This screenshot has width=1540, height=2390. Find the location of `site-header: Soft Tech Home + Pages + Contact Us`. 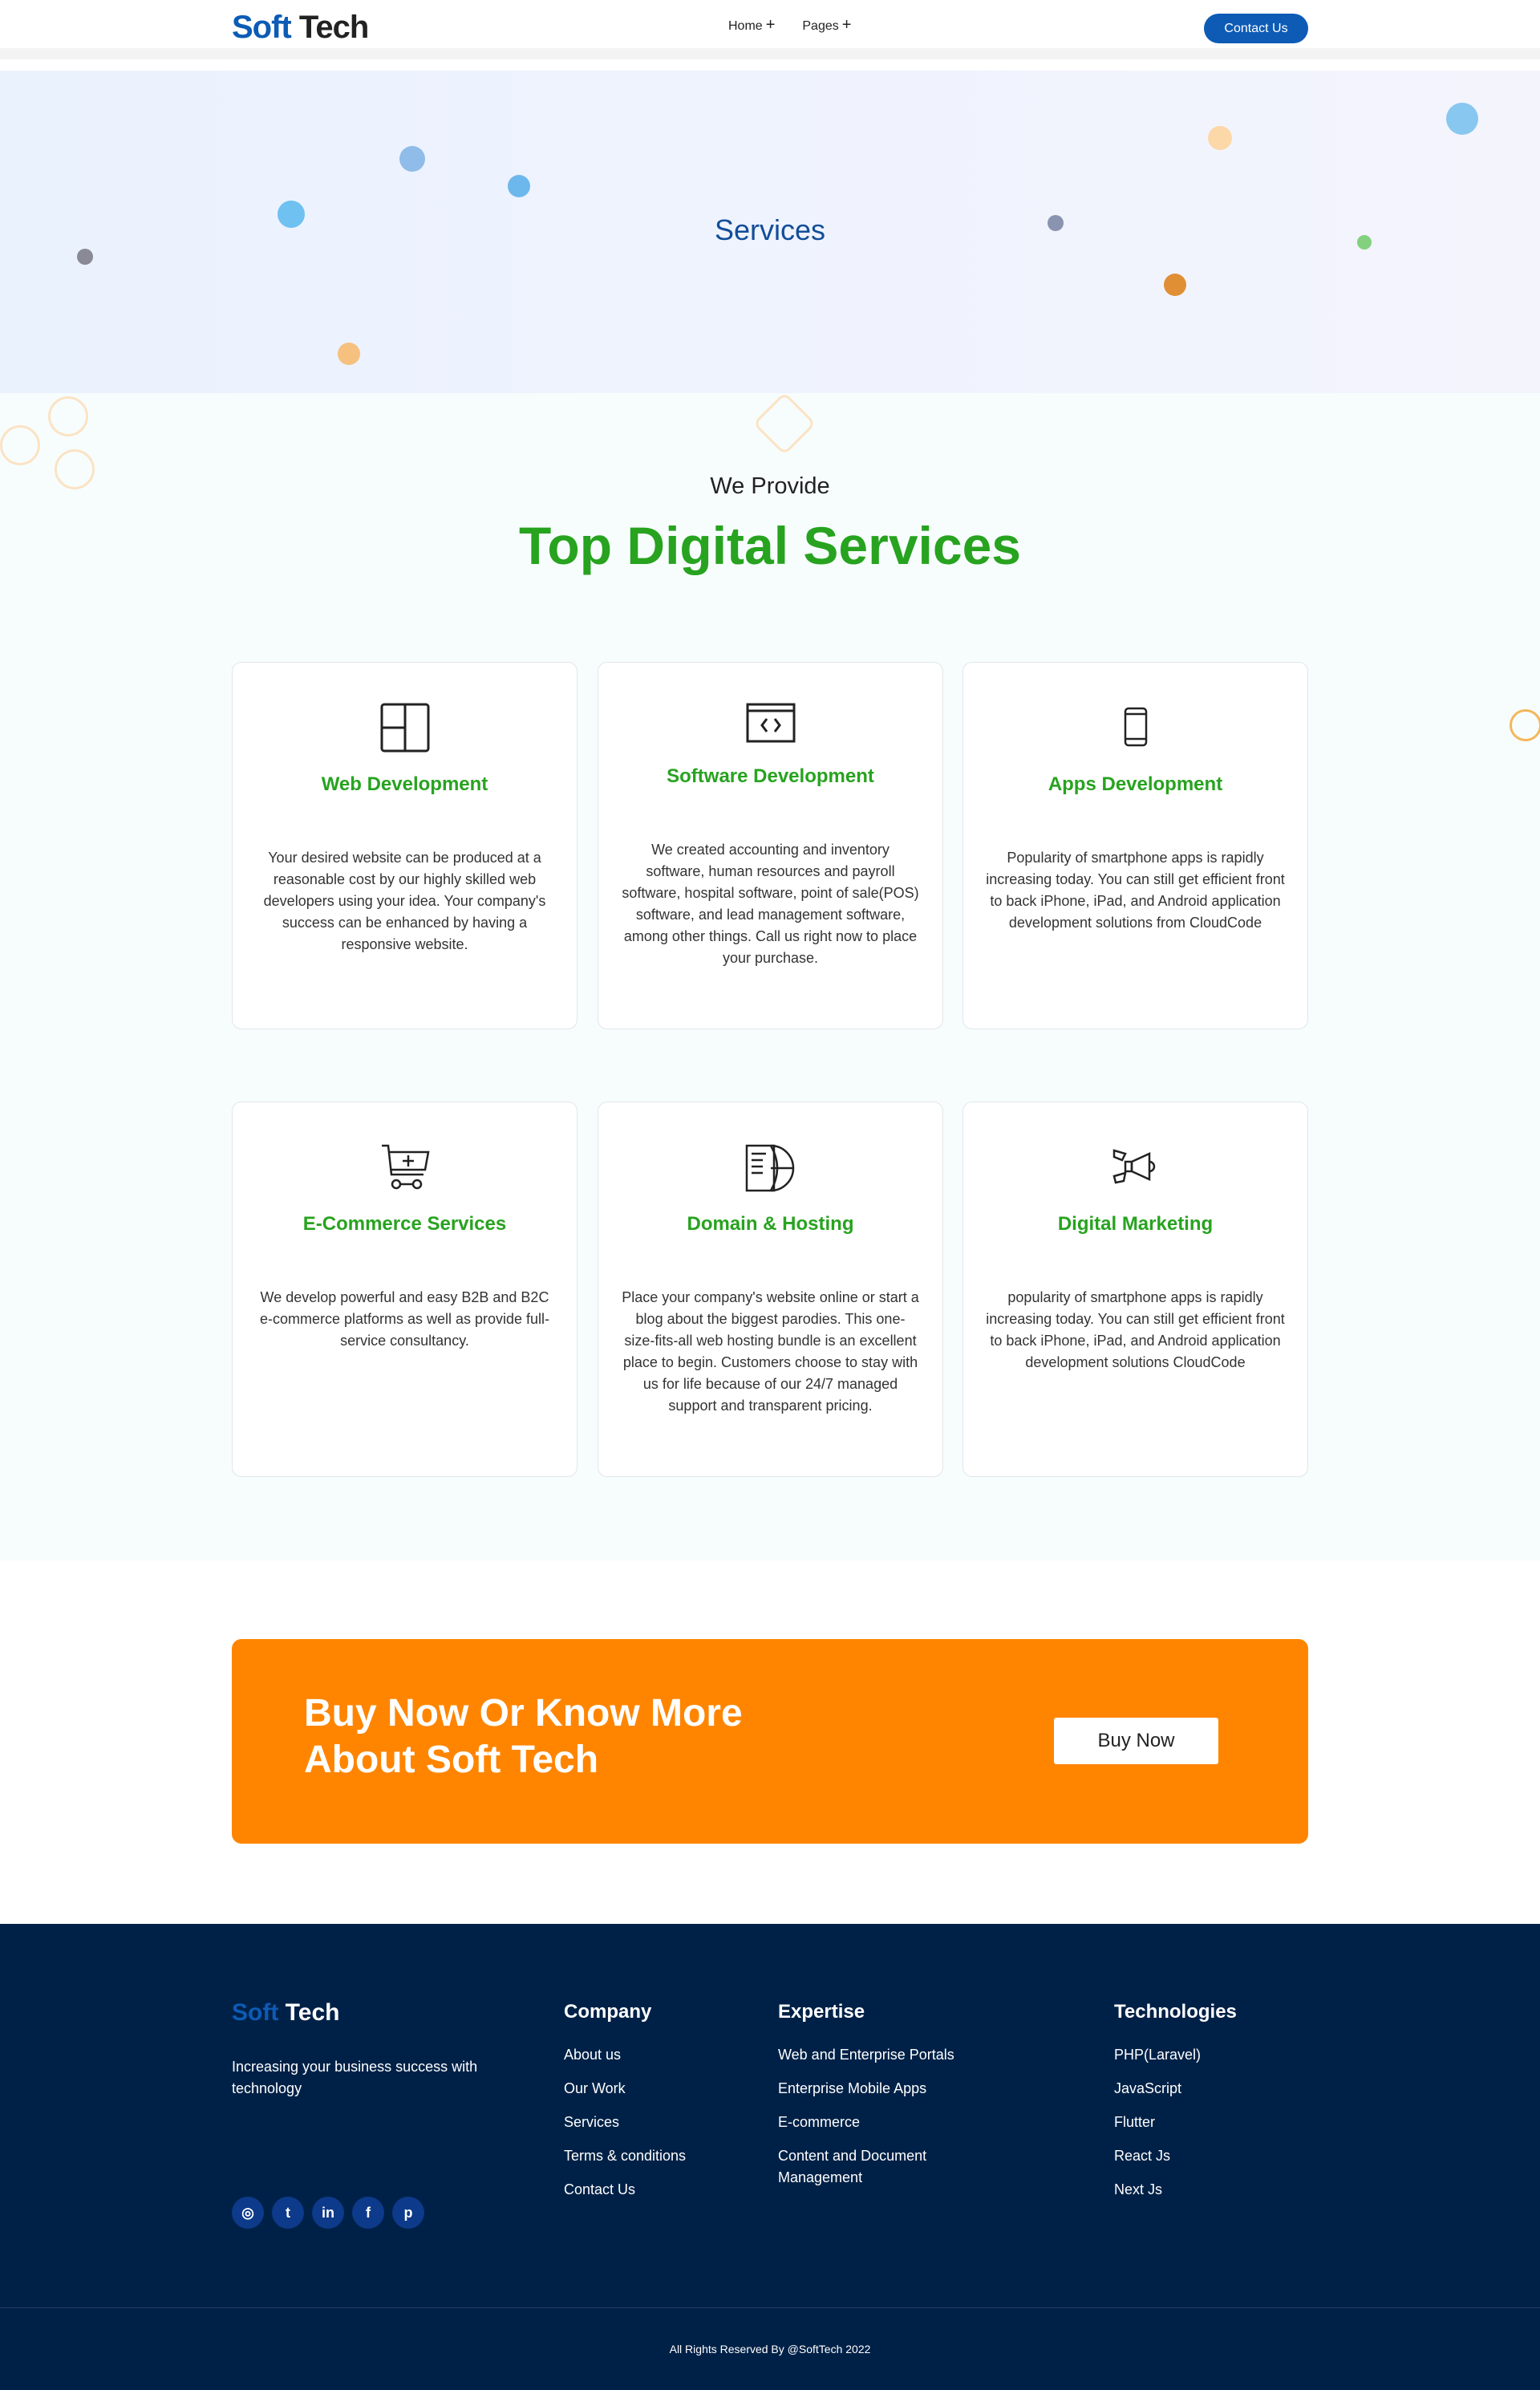

site-header: Soft Tech Home + Pages + Contact Us is located at coordinates (770, 30).